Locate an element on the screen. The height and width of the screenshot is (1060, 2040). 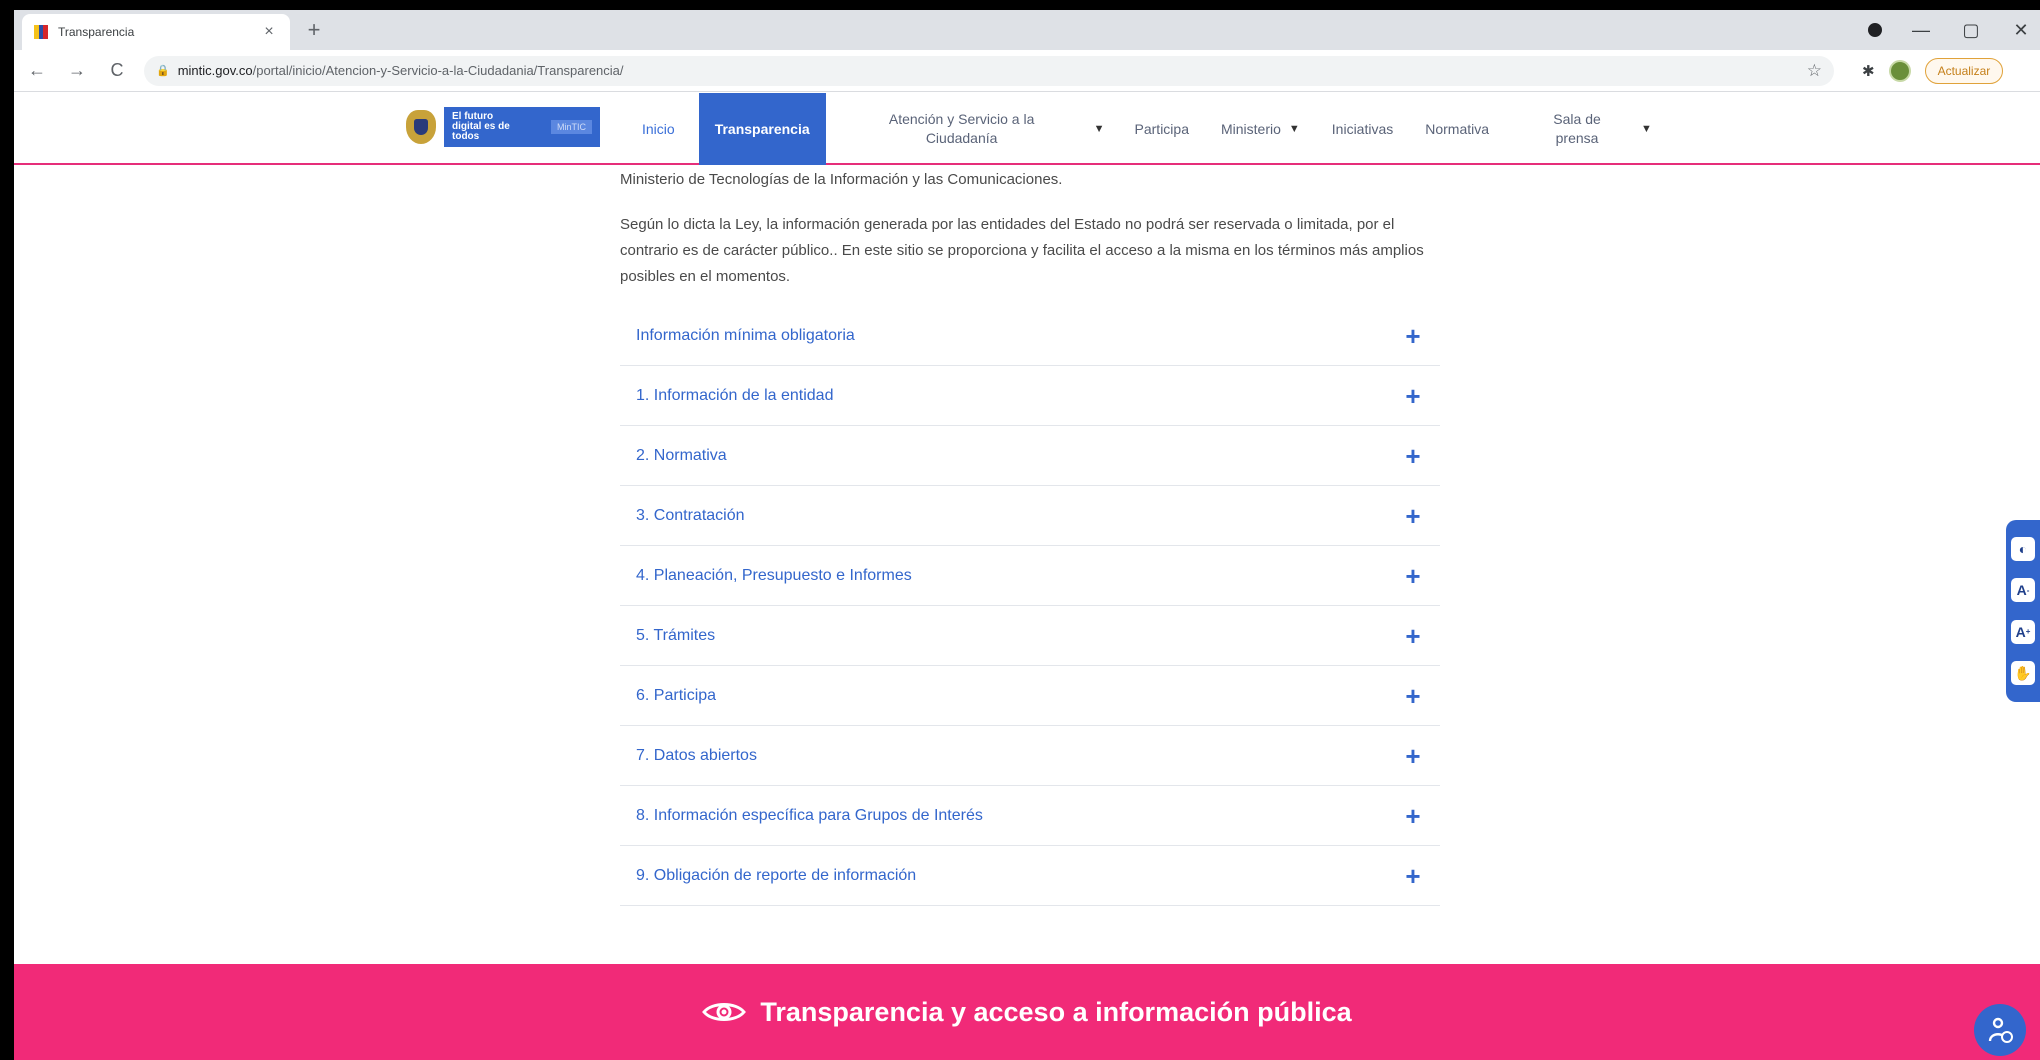
contrast-icon: ◐ is located at coordinates (2023, 548).